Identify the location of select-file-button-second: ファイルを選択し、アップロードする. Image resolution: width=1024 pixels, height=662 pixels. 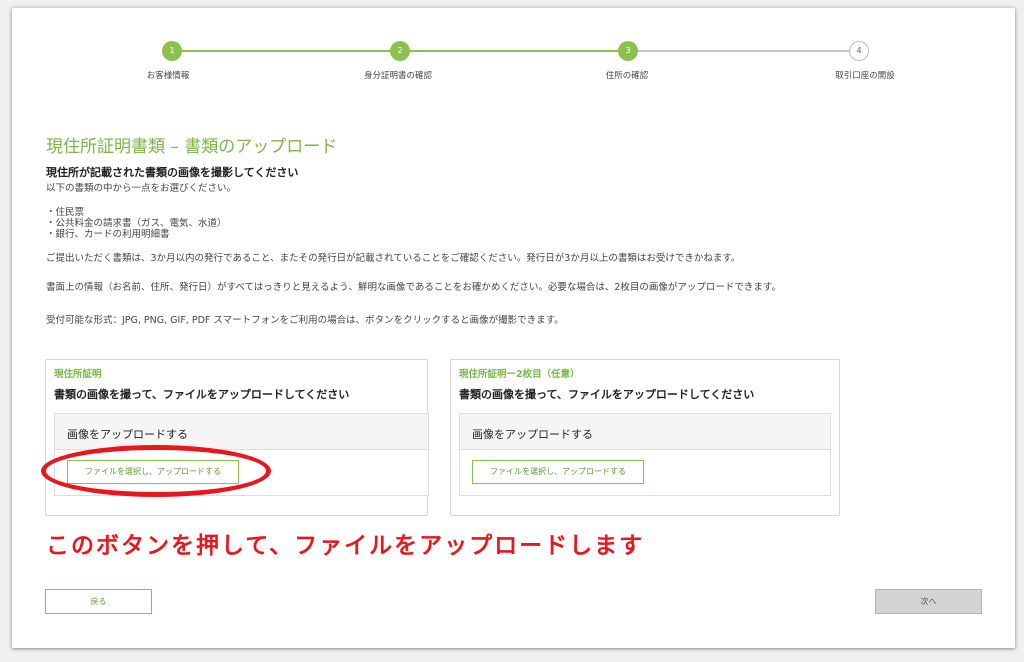
(558, 472).